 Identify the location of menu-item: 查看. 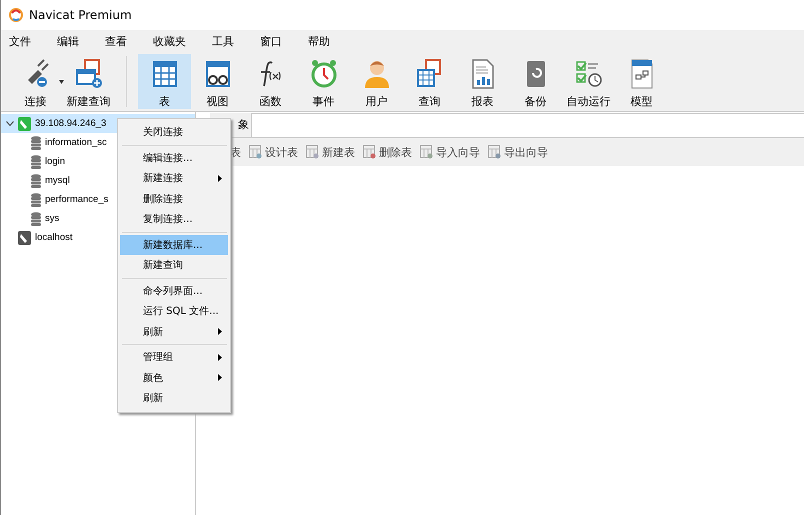
(120, 41).